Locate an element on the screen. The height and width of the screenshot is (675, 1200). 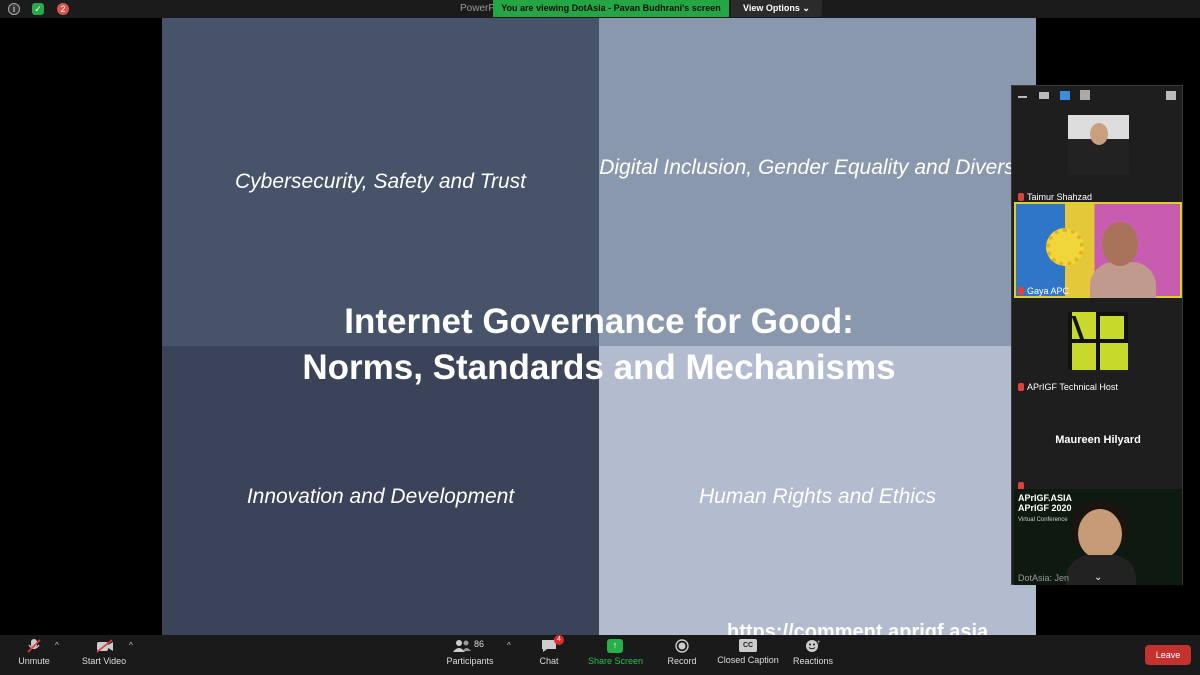
participants-icon: 86 is located at coordinates (470, 646).